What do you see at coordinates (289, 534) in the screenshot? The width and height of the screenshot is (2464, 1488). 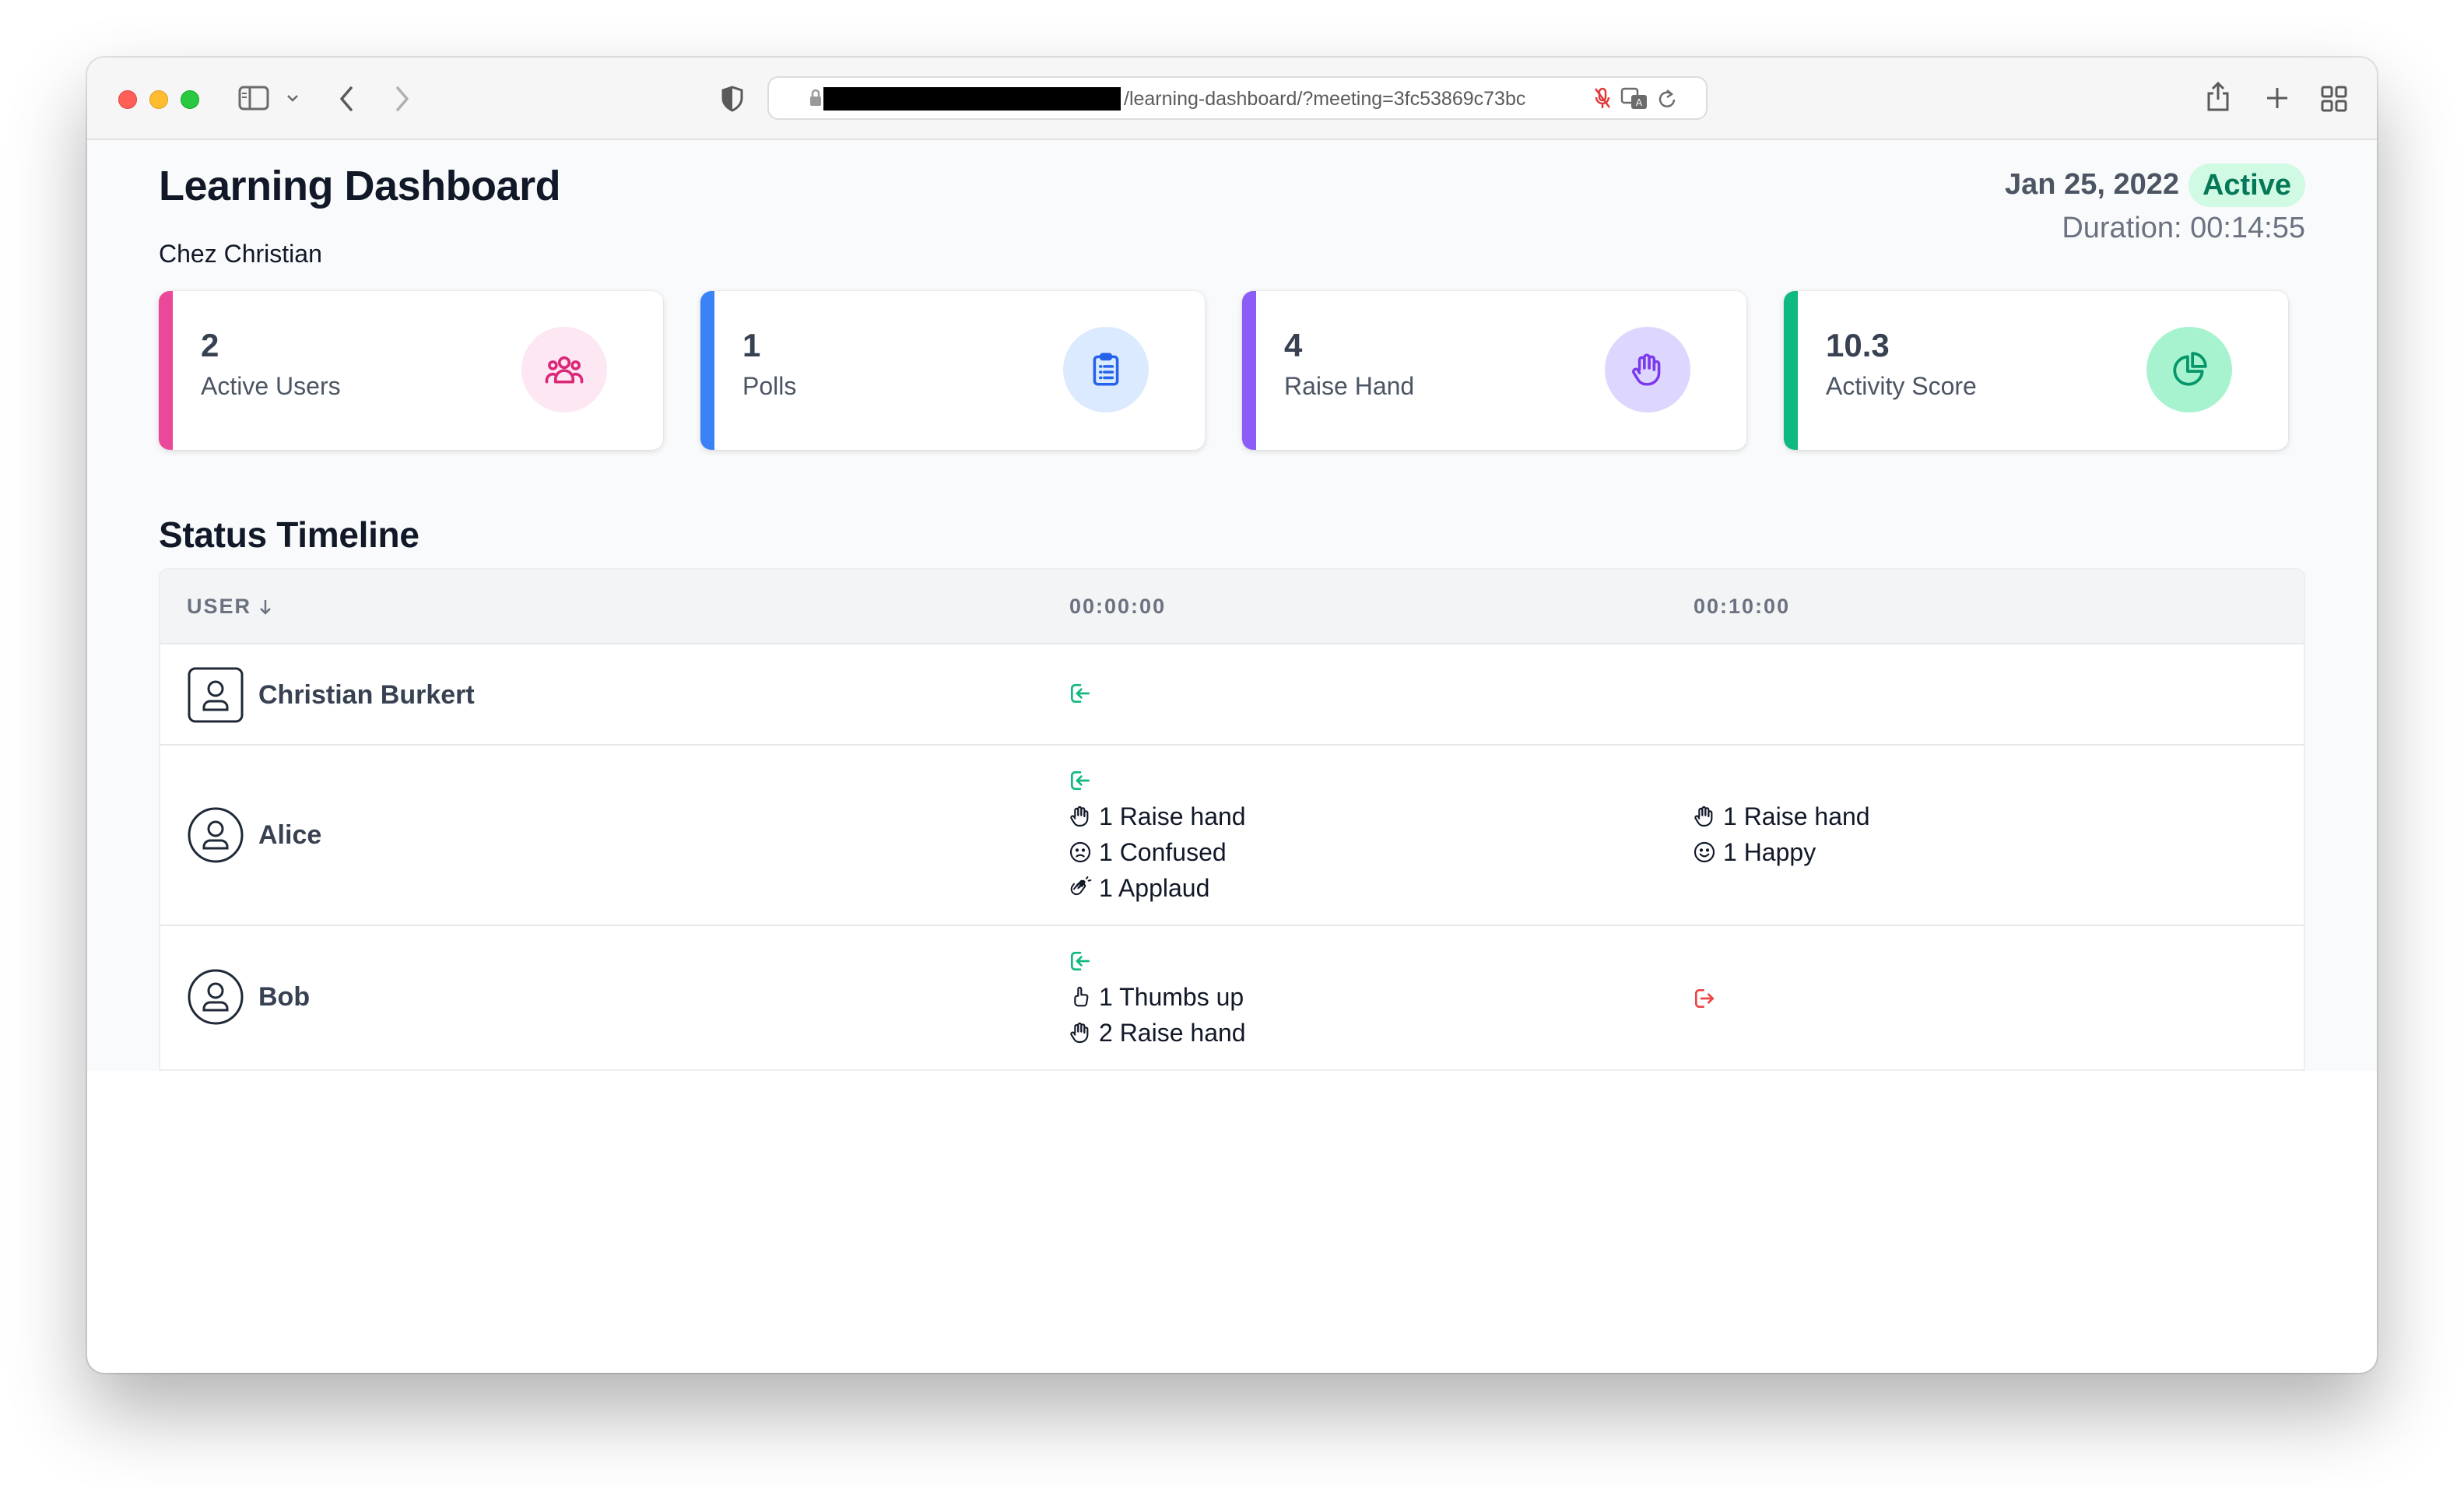 I see `status-timeline-title: Status Timeline` at bounding box center [289, 534].